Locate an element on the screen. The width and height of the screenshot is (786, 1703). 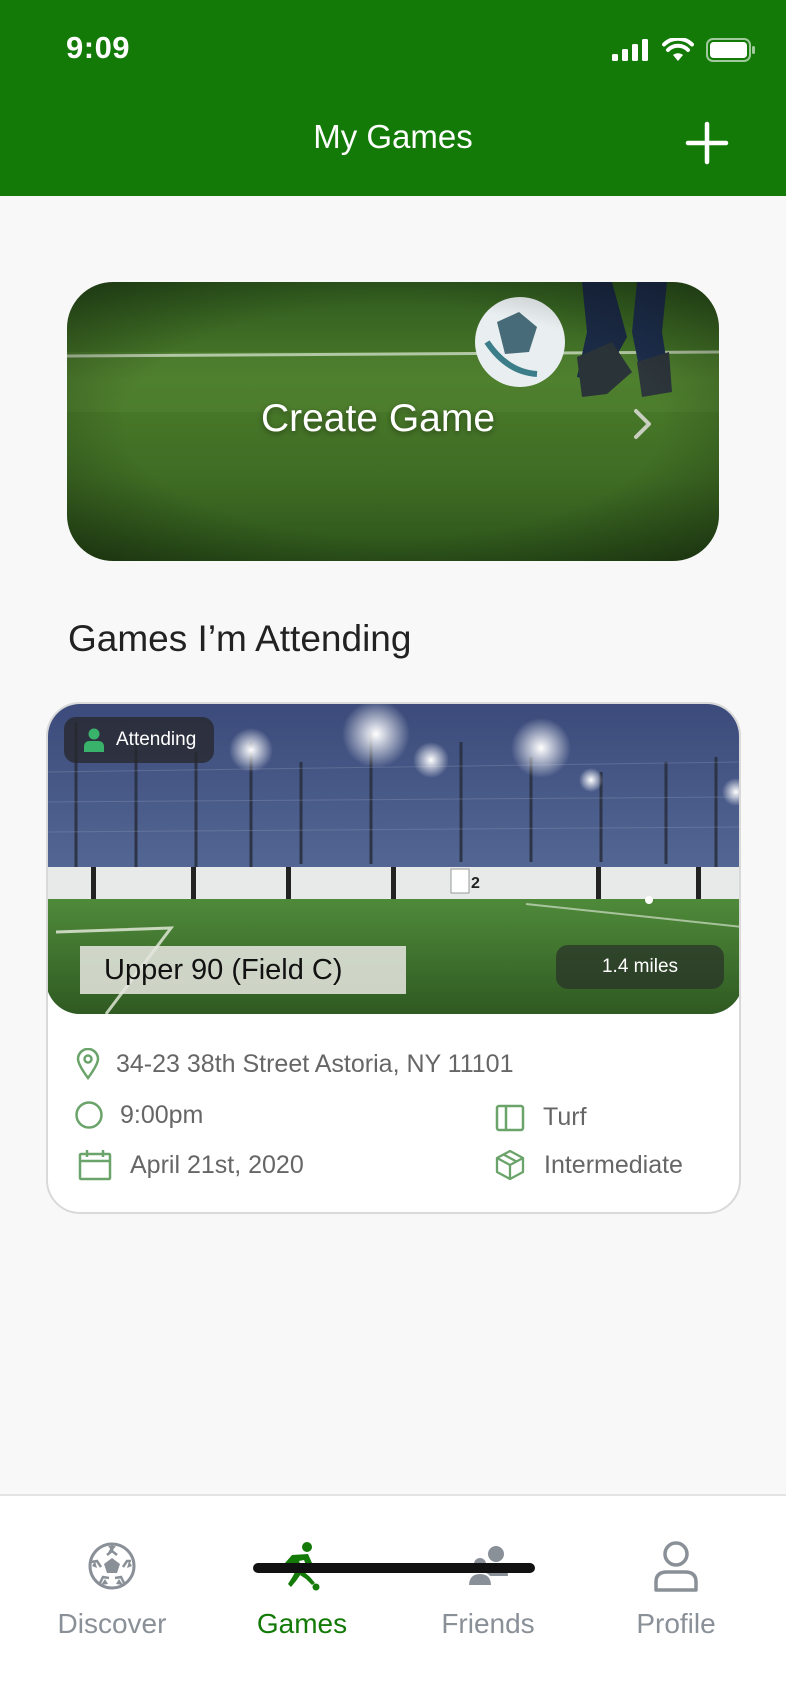
tab-friends: Friends is located at coordinates (488, 1588).